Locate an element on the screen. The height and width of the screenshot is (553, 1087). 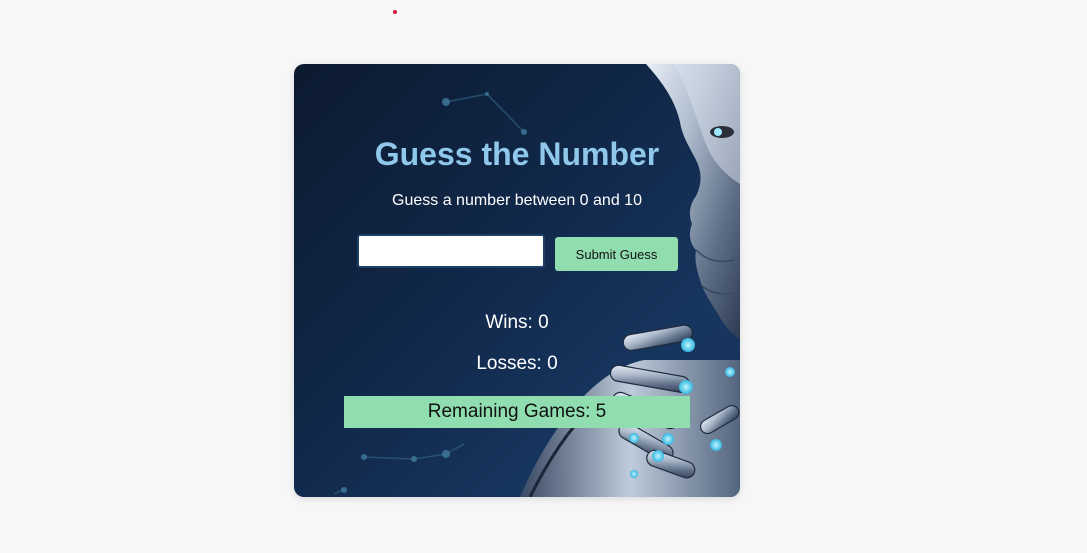
guess-input is located at coordinates (451, 251).